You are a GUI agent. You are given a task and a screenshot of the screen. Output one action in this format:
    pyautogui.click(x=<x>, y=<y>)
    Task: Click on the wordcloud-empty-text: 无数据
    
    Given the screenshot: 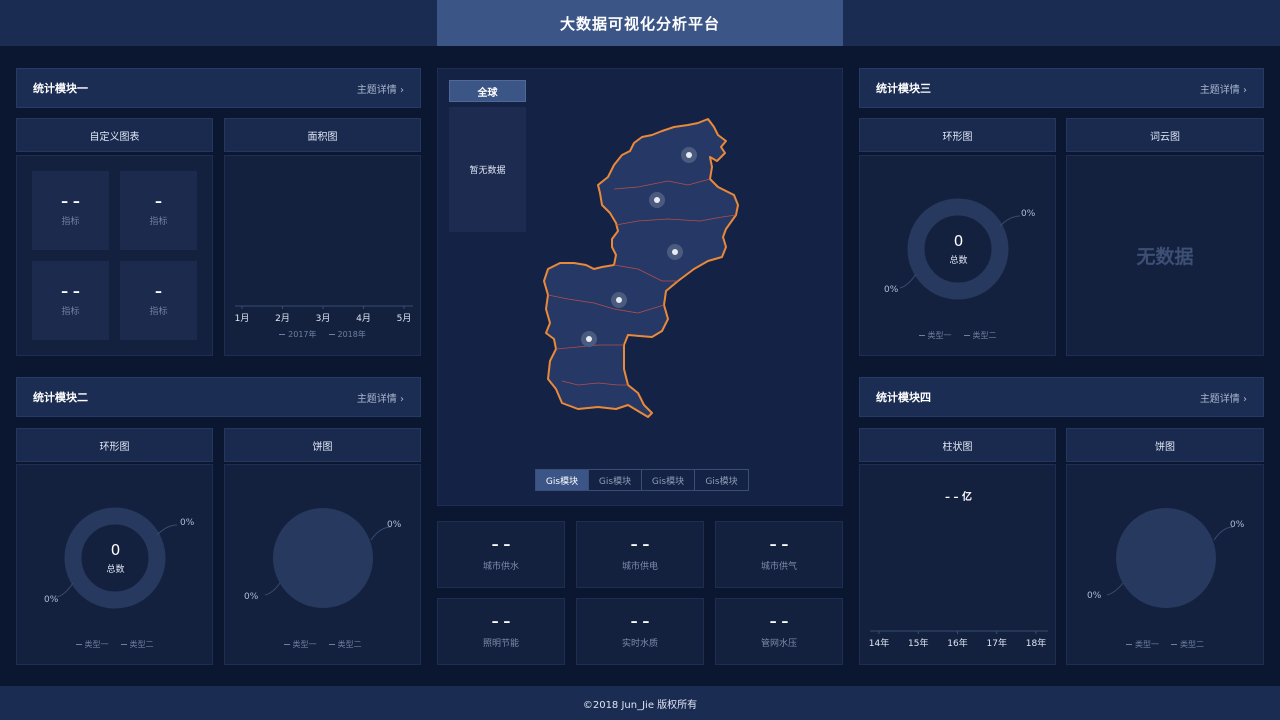 What is the action you would take?
    pyautogui.click(x=1165, y=257)
    